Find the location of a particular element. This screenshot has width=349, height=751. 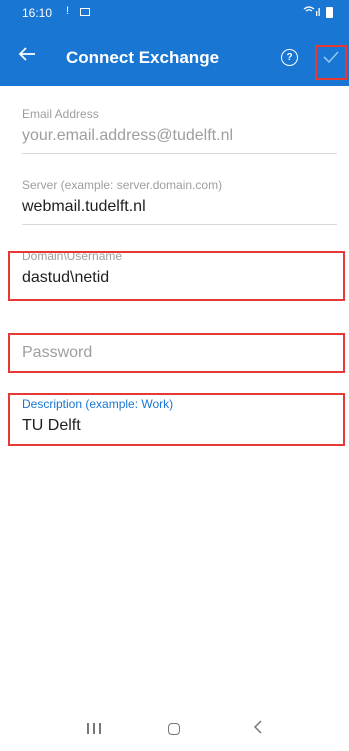

email-label: Email Address is located at coordinates (60, 114).